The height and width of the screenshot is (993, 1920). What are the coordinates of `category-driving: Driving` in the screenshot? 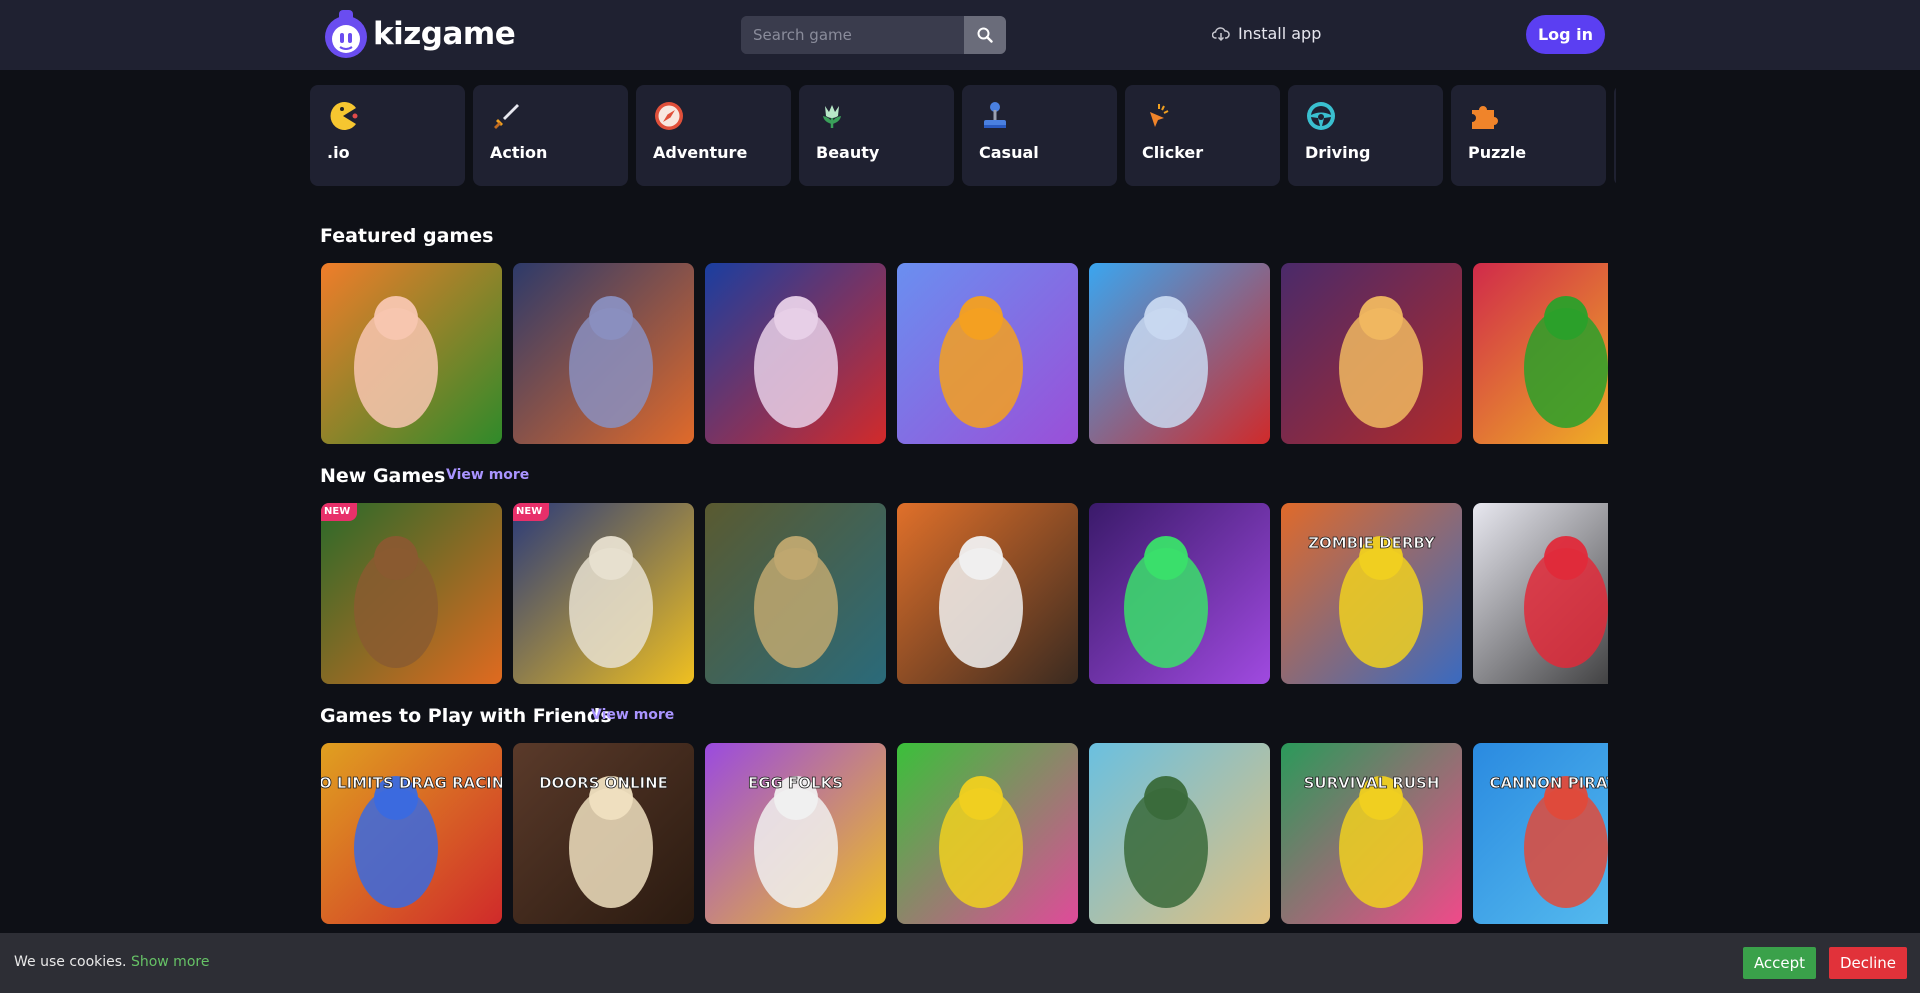 It's located at (1365, 135).